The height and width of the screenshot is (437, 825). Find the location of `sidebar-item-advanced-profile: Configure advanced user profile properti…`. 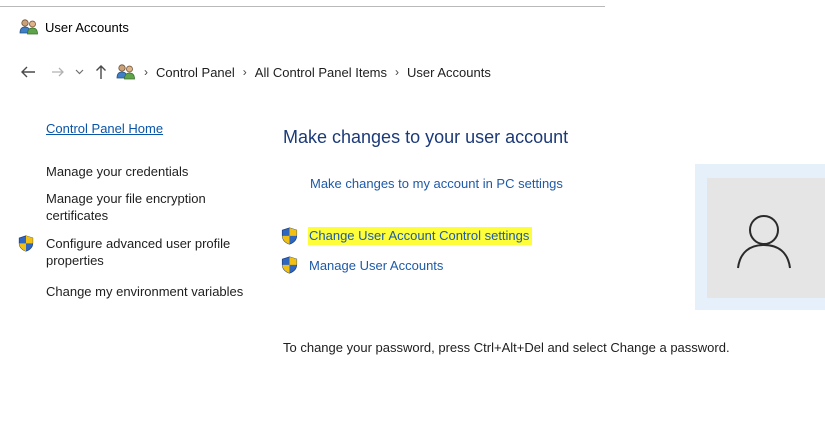

sidebar-item-advanced-profile: Configure advanced user profile properti… is located at coordinates (146, 252).